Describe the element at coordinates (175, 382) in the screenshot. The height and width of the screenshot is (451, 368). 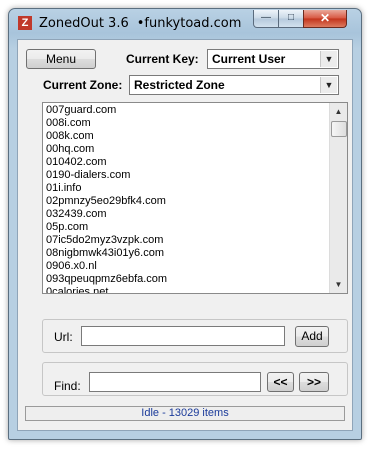
I see `find-input` at that location.